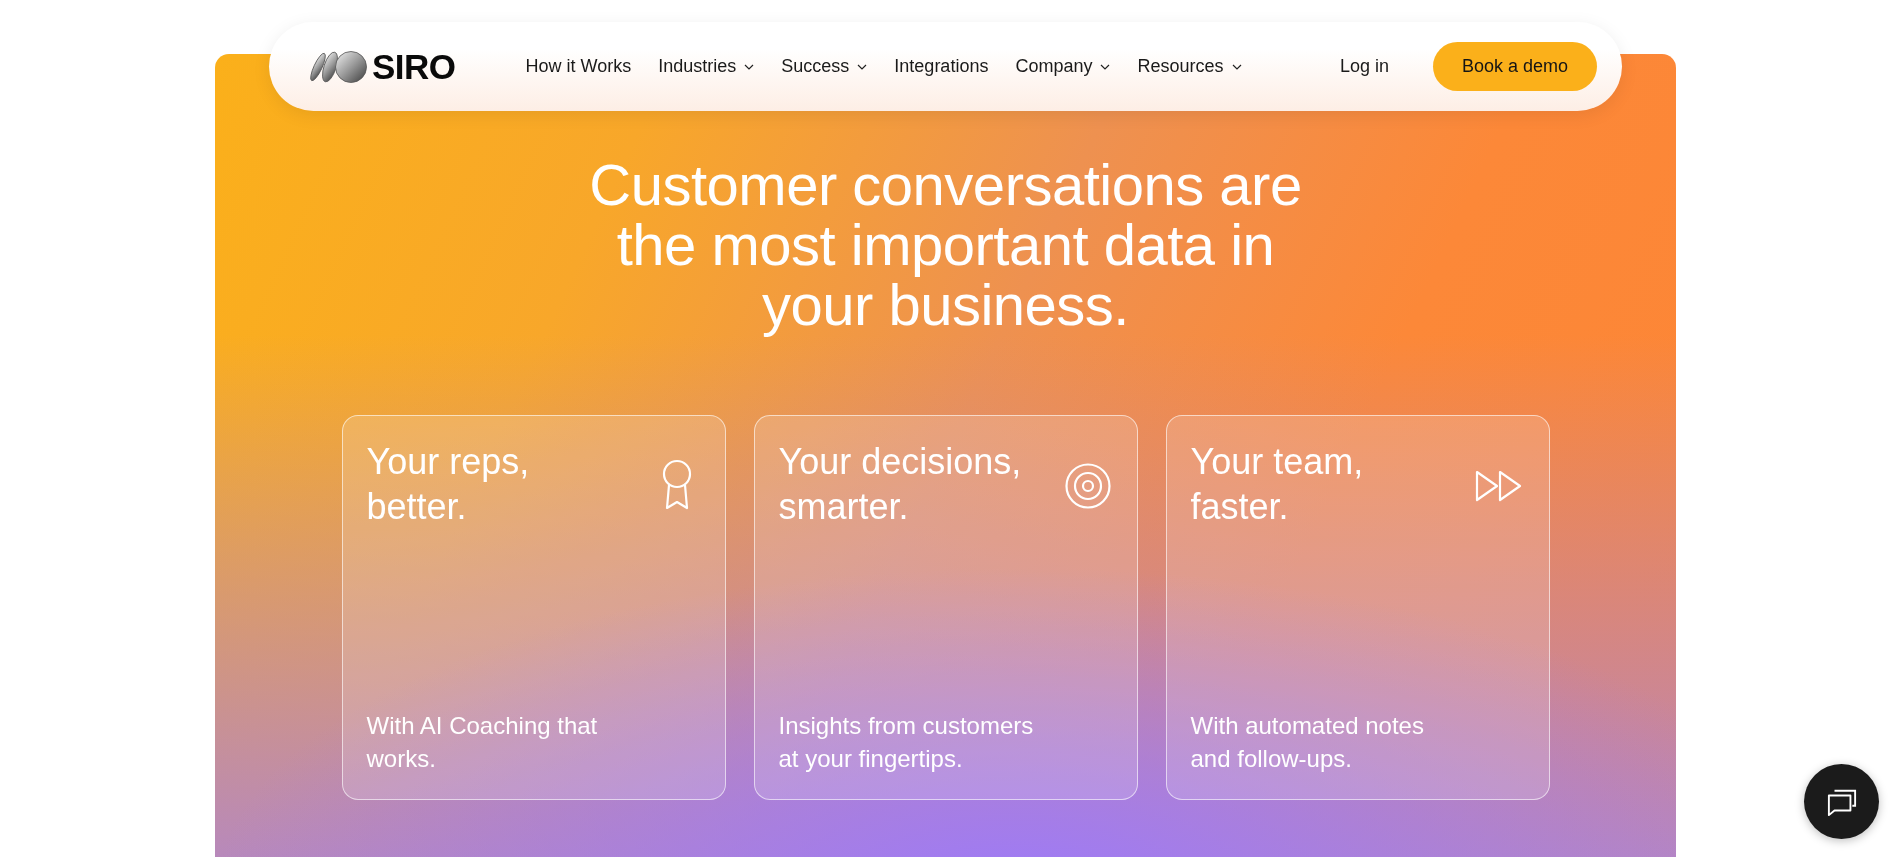  Describe the element at coordinates (906, 742) in the screenshot. I see `card-description: Insights from customers at your fingertips.` at that location.